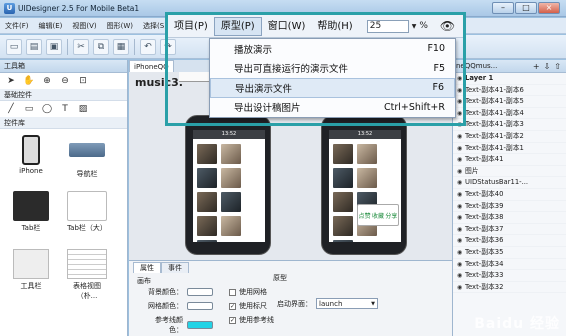 The image size is (566, 336). Describe the element at coordinates (165, 292) in the screenshot. I see `bg-color-label: 背景颜色：` at that location.